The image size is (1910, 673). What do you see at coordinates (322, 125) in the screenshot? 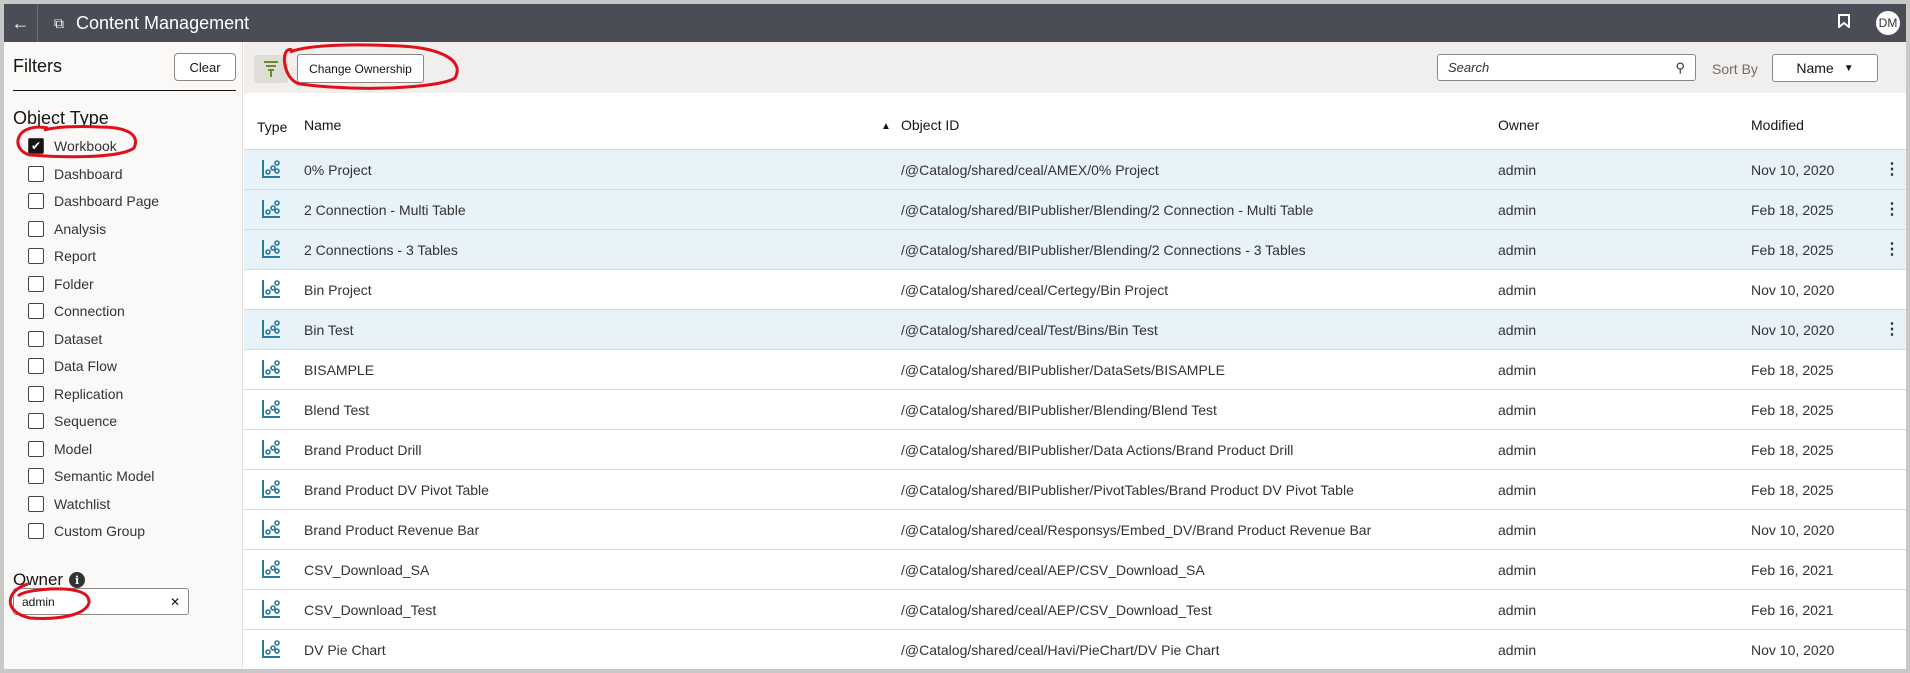
I see `col-name: Name` at bounding box center [322, 125].